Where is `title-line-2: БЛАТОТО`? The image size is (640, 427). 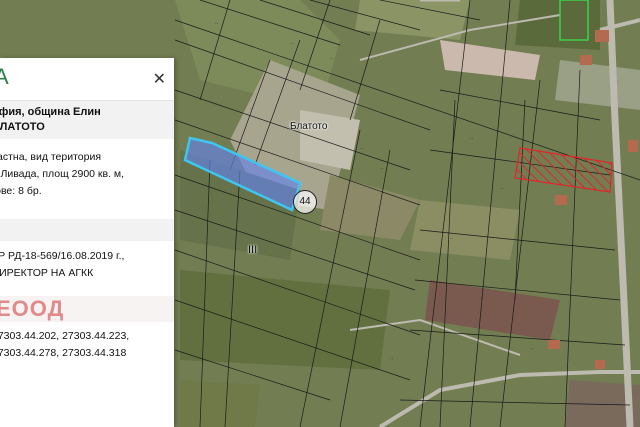
title-line-2: БЛАТОТО is located at coordinates (22, 127).